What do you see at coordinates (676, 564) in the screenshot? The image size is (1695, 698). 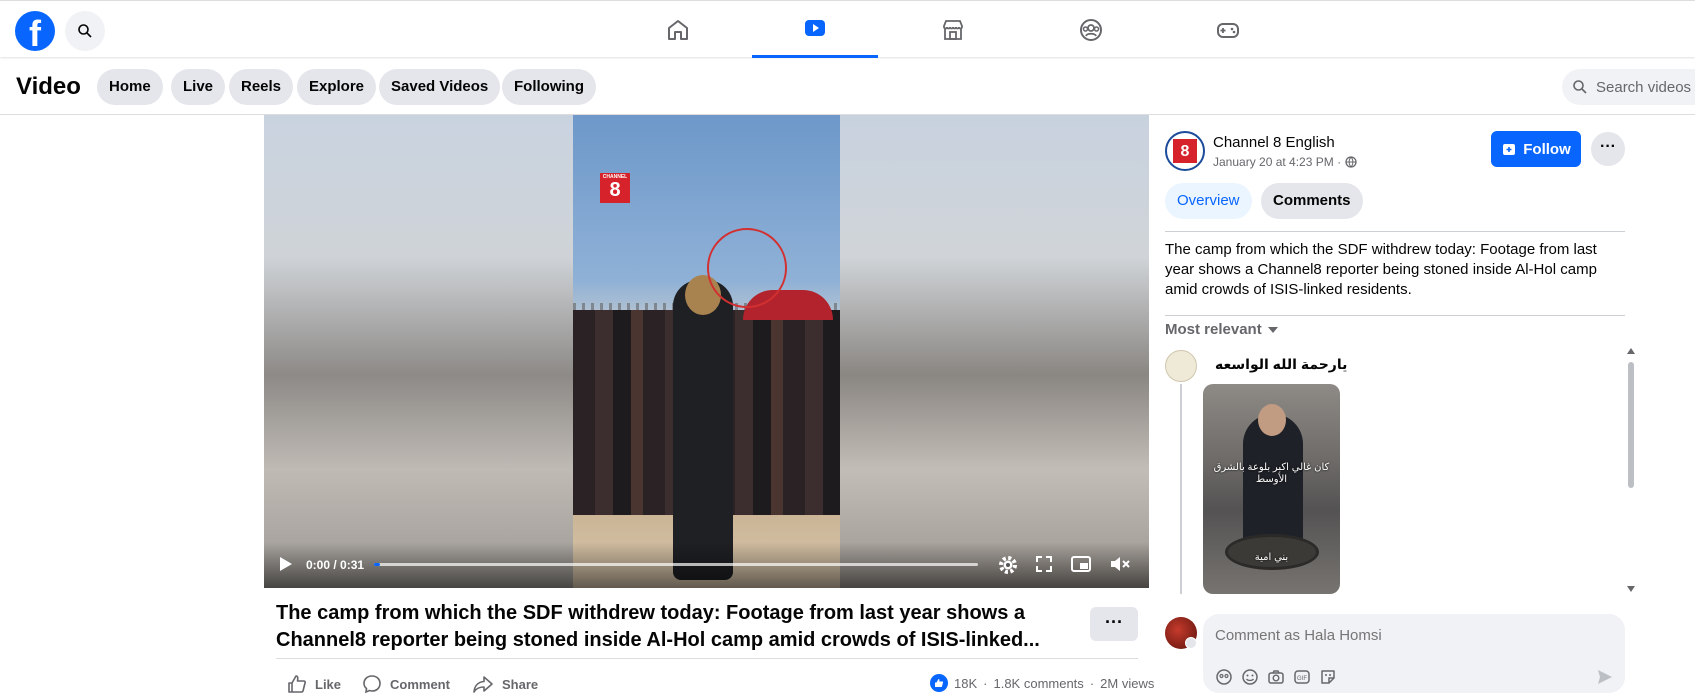 I see `progress-bar` at bounding box center [676, 564].